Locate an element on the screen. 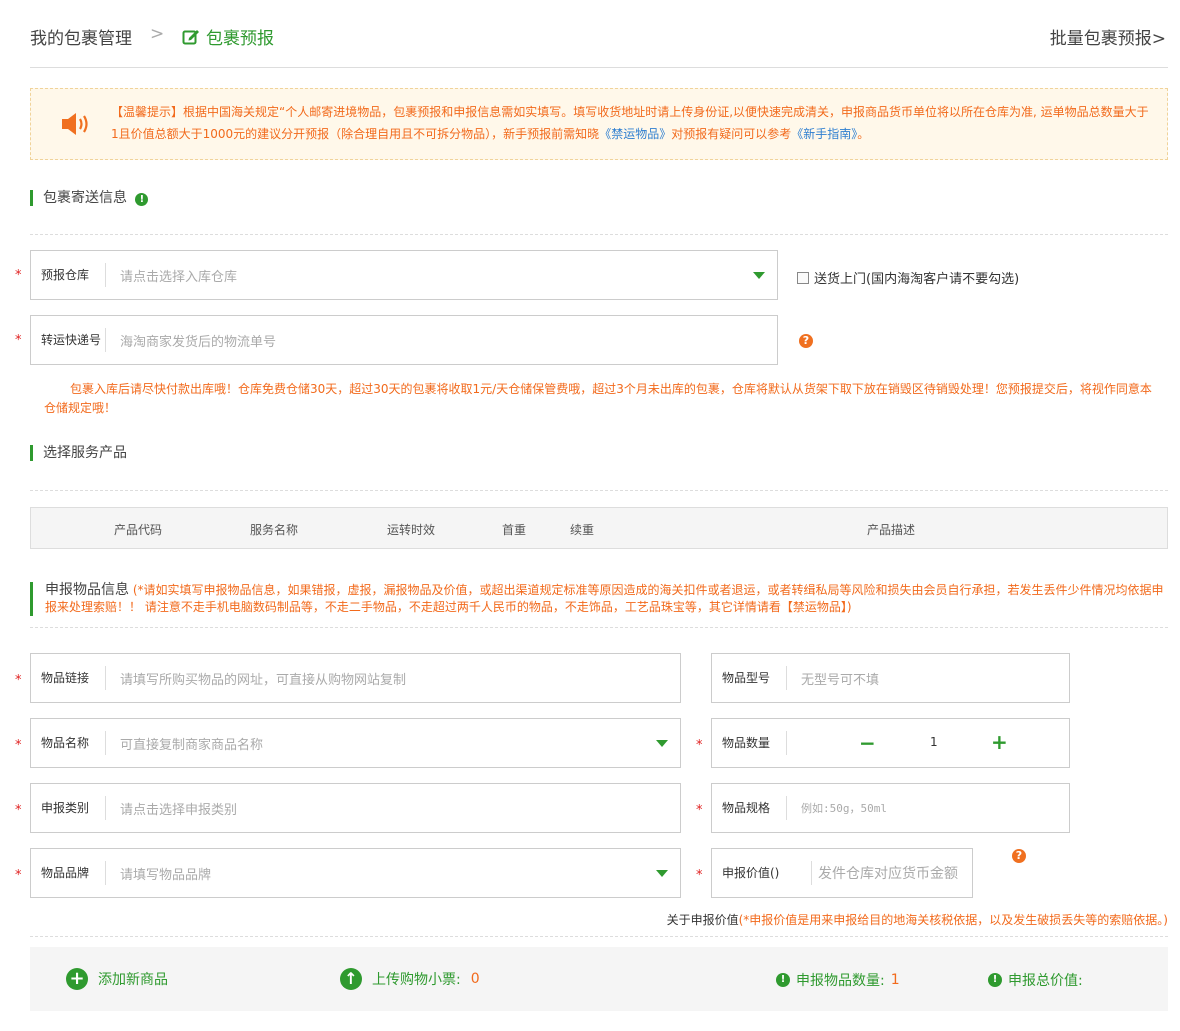  warehouse-label: 预报仓库 is located at coordinates (68, 275).